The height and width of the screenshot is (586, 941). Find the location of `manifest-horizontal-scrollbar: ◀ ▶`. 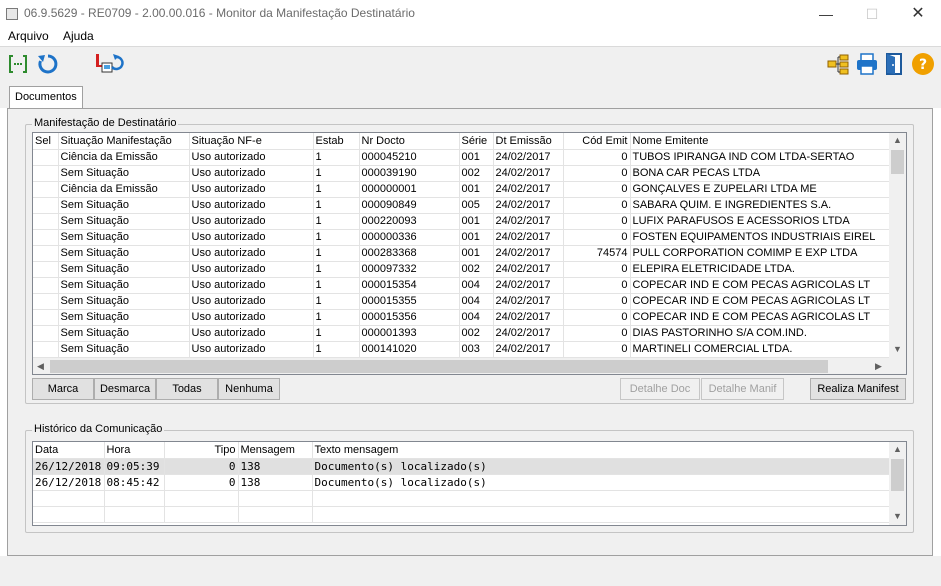

manifest-horizontal-scrollbar: ◀ ▶ is located at coordinates (461, 366).